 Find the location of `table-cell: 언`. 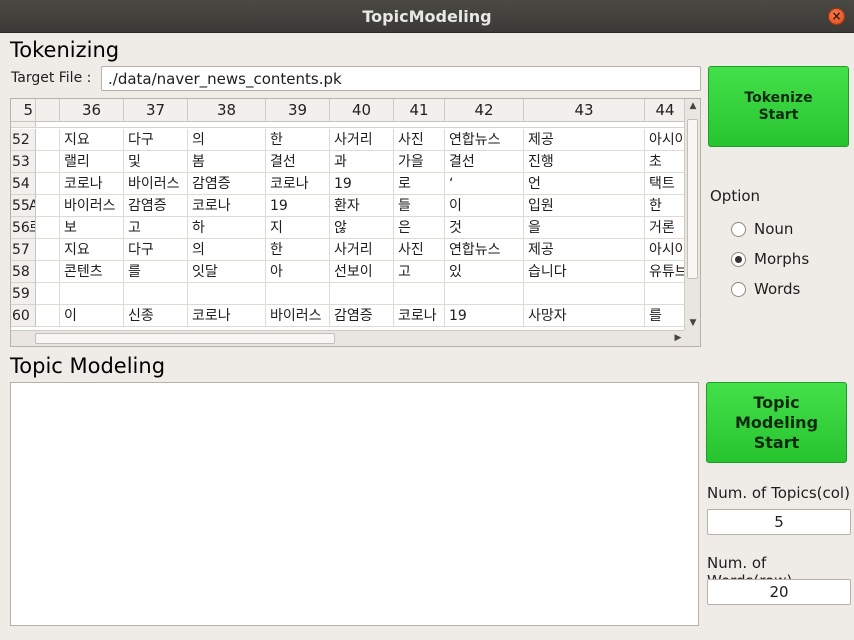

table-cell: 언 is located at coordinates (584, 184).